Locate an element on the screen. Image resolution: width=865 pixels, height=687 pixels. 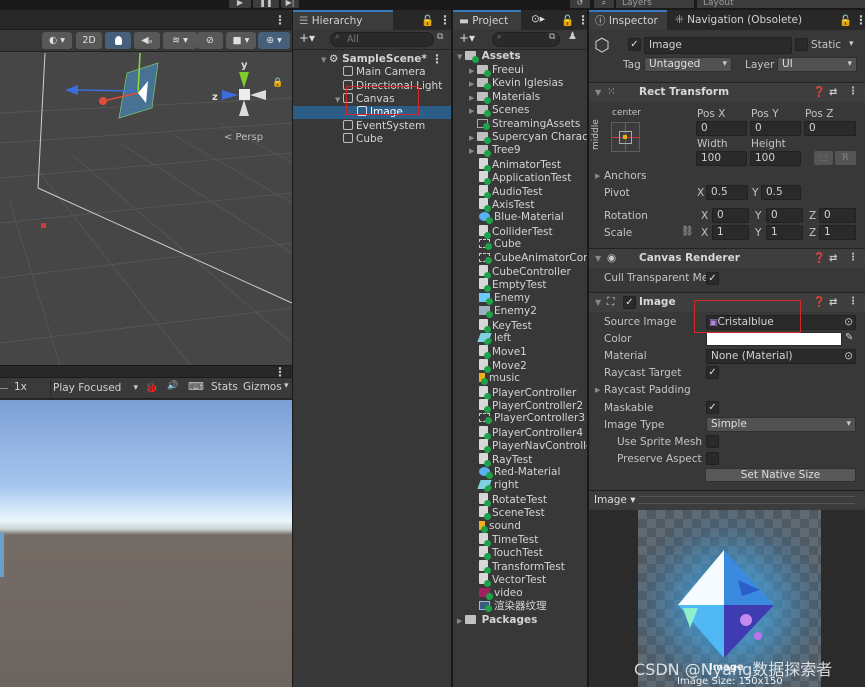
rotation-x-field: 0 is located at coordinates (730, 215).